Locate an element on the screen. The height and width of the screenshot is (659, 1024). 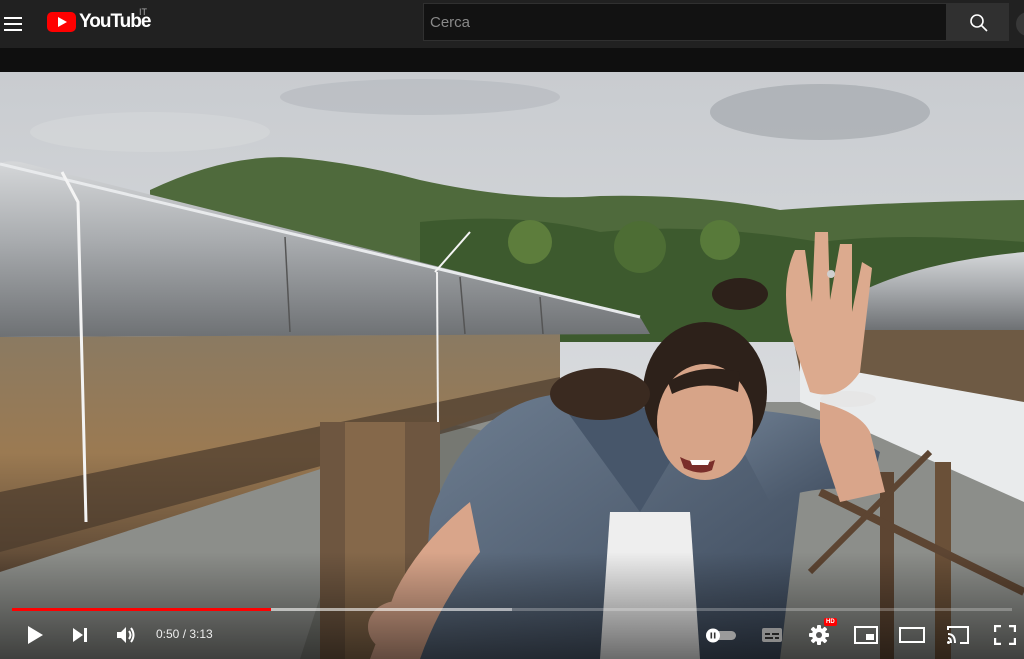
volume-button is located at coordinates (126, 635).